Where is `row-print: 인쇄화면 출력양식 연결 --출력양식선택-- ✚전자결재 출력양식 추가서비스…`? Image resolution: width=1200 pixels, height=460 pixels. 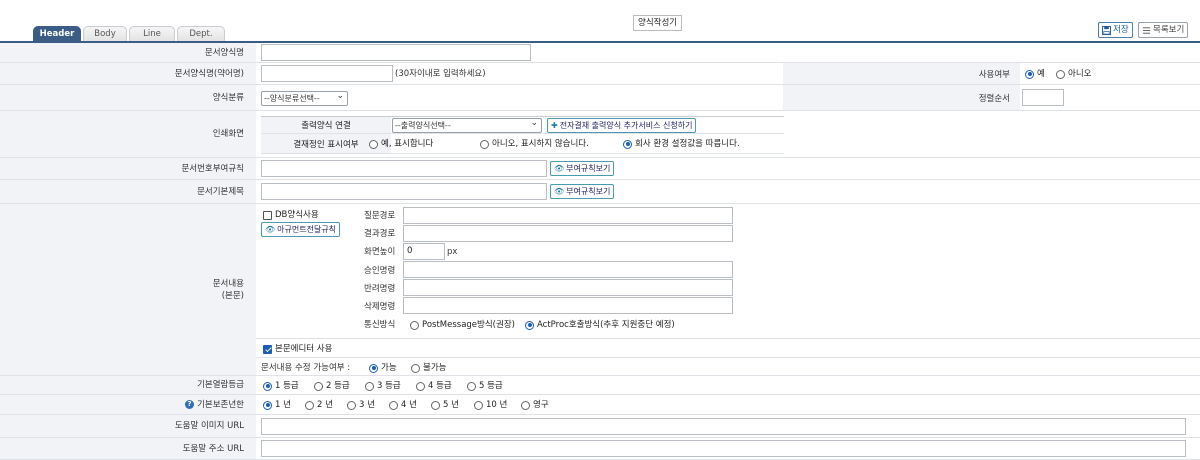
row-print: 인쇄화면 출력양식 연결 --출력양식선택-- ✚전자결재 출력양식 추가서비스… is located at coordinates (600, 134).